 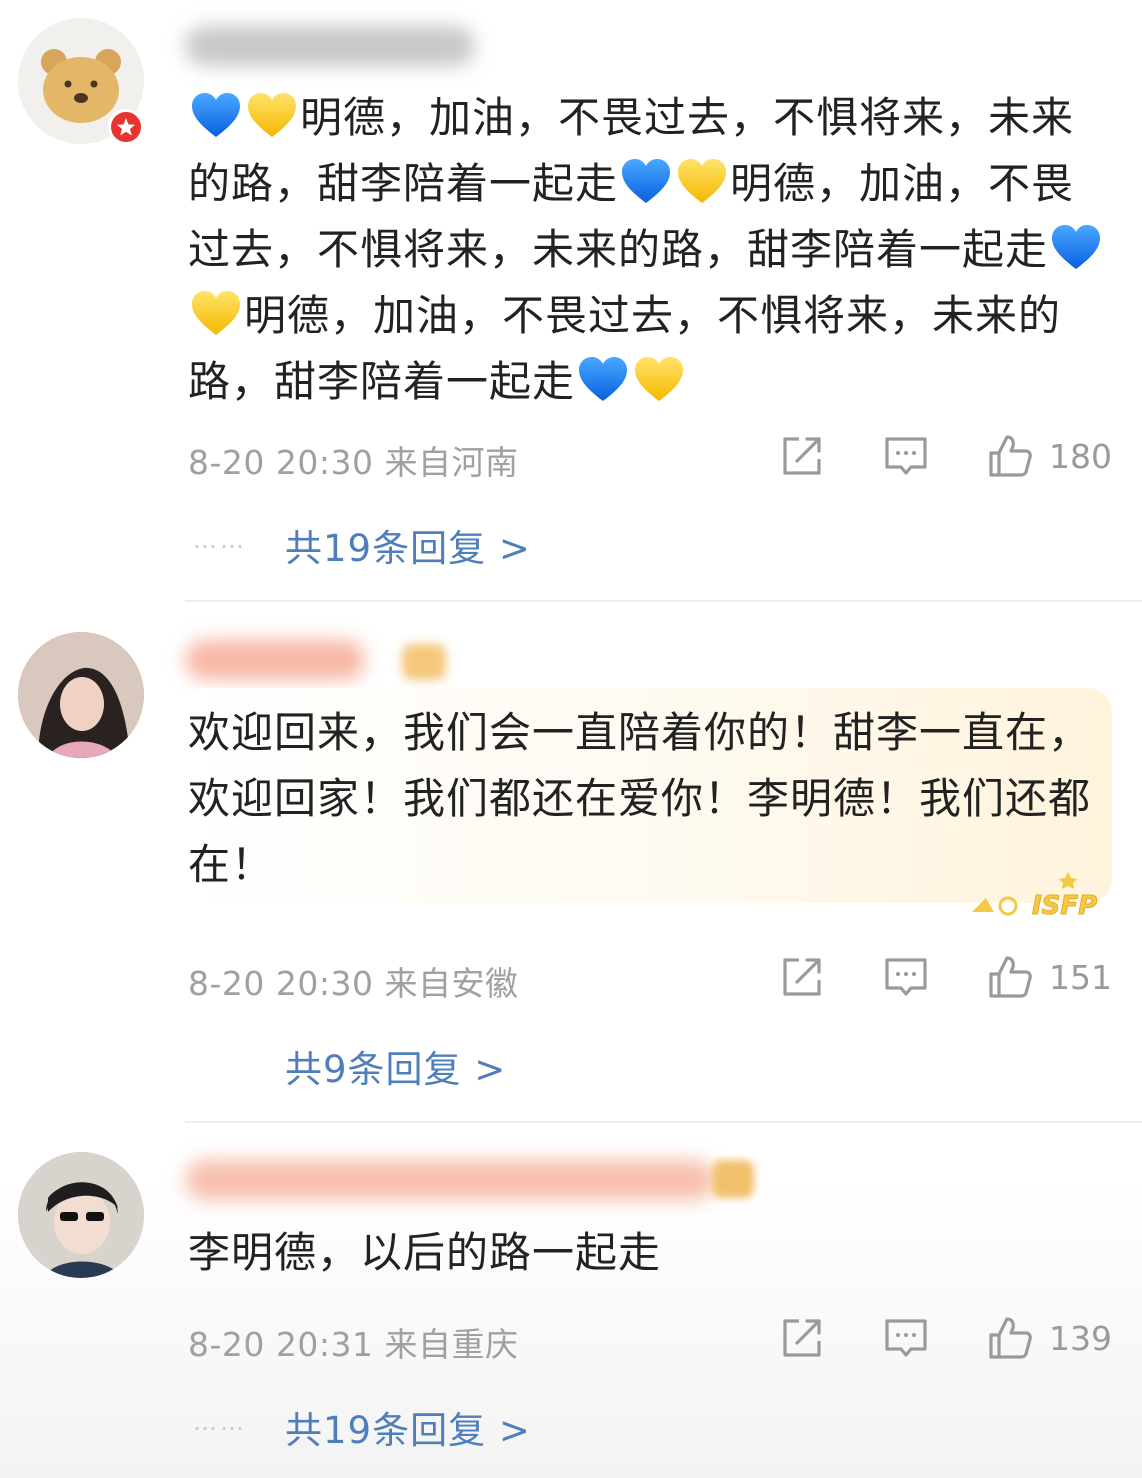 What do you see at coordinates (126, 127) in the screenshot?
I see `verified-badge-icon` at bounding box center [126, 127].